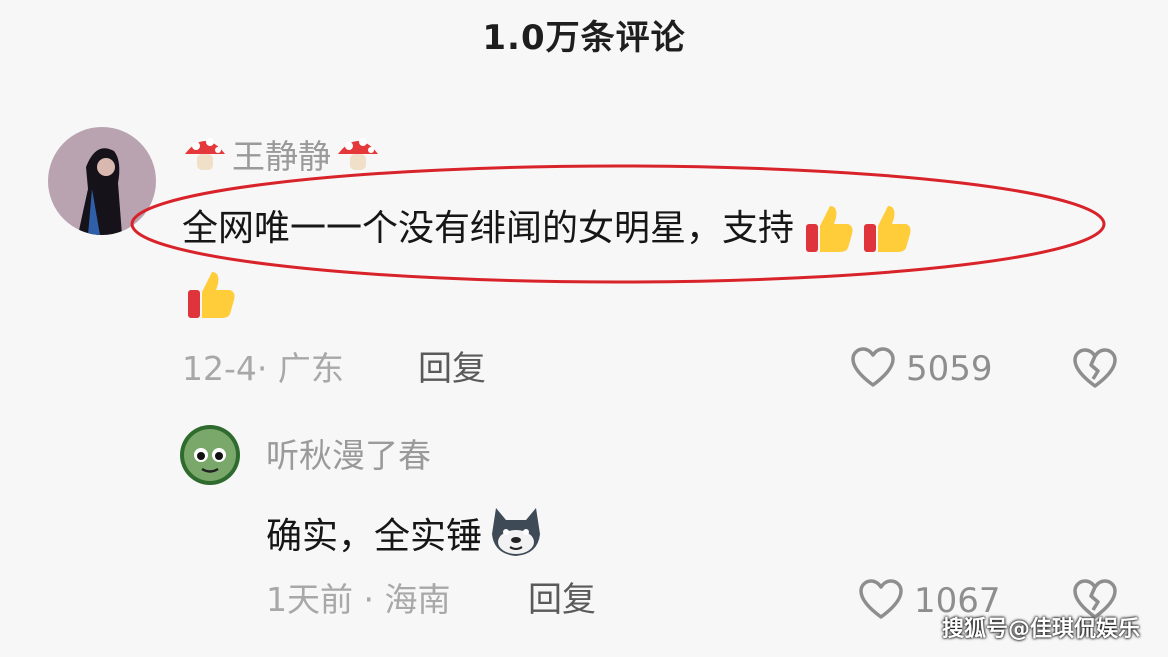 Image resolution: width=1168 pixels, height=657 pixels. Describe the element at coordinates (1040, 629) in the screenshot. I see `watermark: 搜狐号@佳琪侃娱乐` at that location.